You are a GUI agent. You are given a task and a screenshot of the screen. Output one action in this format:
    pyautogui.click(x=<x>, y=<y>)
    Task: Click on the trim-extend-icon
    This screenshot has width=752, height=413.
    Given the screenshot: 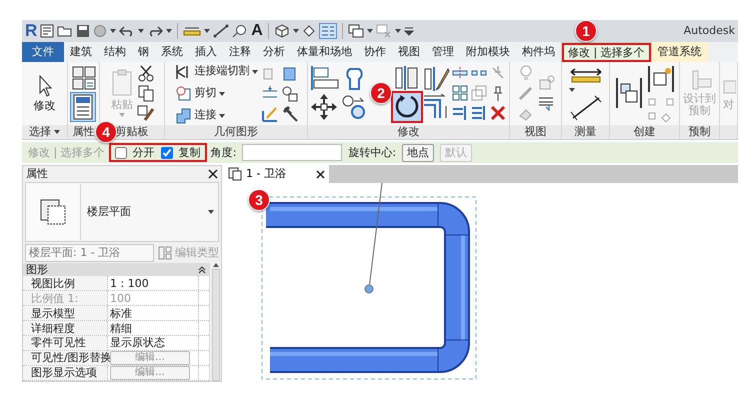 What is the action you would take?
    pyautogui.click(x=460, y=113)
    